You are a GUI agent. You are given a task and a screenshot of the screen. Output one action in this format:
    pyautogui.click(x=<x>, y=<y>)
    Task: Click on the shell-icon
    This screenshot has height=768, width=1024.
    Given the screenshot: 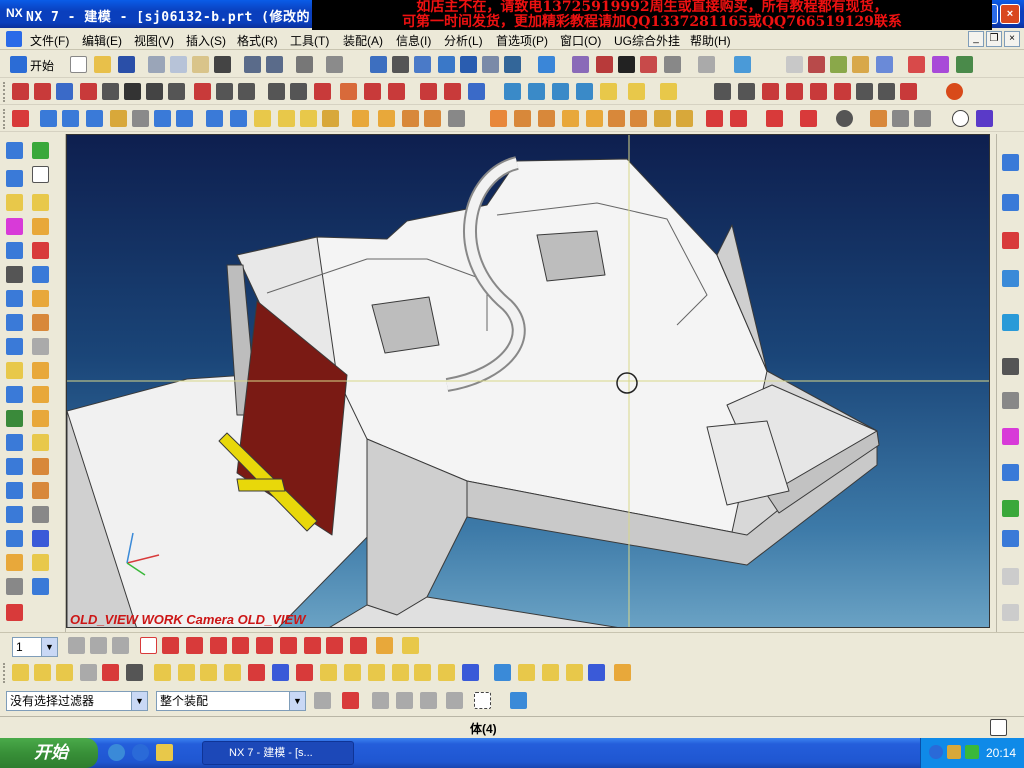 What is the action you would take?
    pyautogui.click(x=410, y=118)
    